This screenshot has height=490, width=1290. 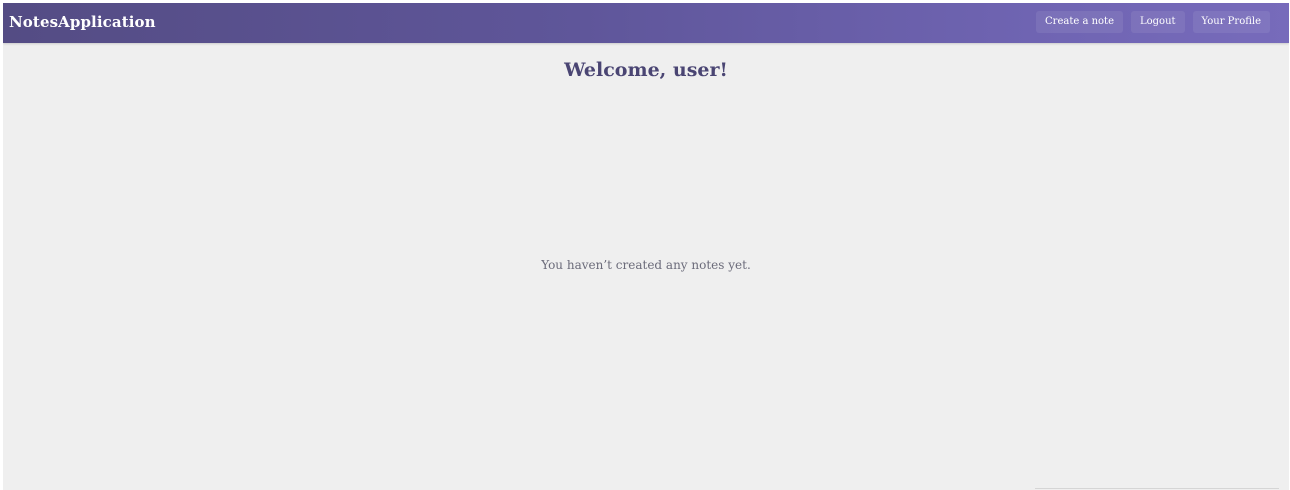 What do you see at coordinates (1079, 22) in the screenshot?
I see `create-note-button: Create a note` at bounding box center [1079, 22].